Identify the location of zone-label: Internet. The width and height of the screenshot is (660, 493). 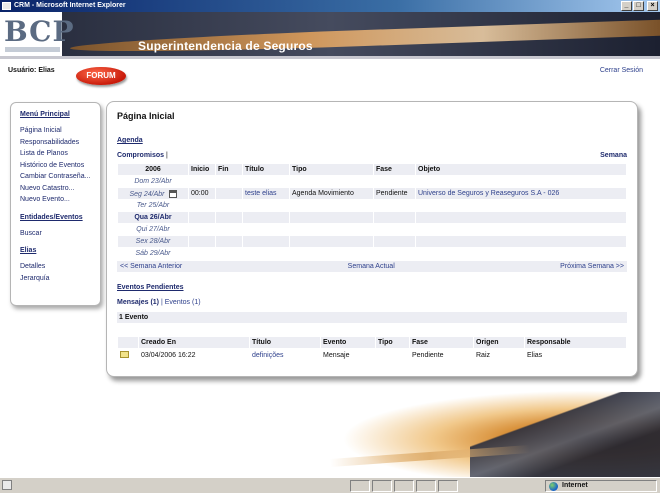
(575, 485).